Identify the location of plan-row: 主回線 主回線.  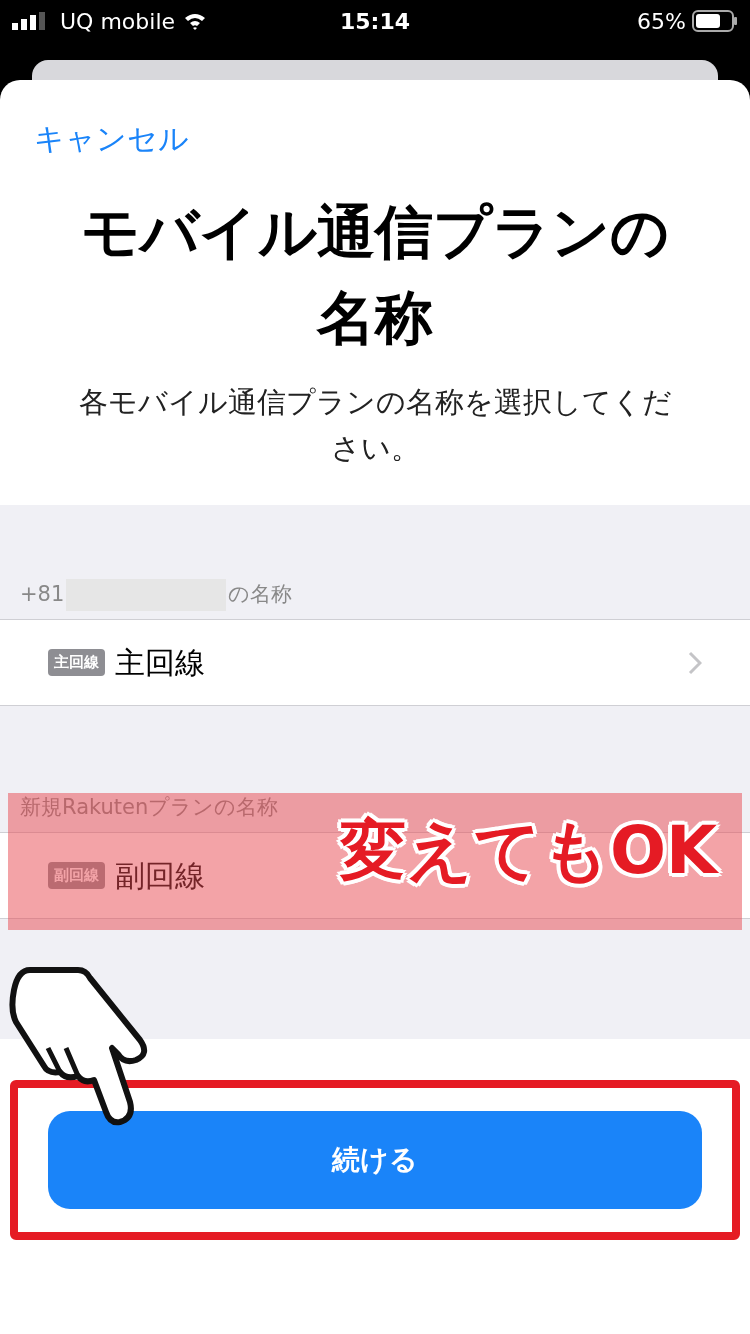
(126, 662).